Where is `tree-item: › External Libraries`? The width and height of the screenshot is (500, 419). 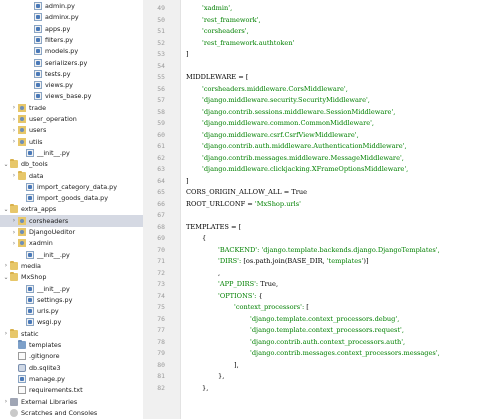
tree-item: › External Libraries is located at coordinates (71, 402).